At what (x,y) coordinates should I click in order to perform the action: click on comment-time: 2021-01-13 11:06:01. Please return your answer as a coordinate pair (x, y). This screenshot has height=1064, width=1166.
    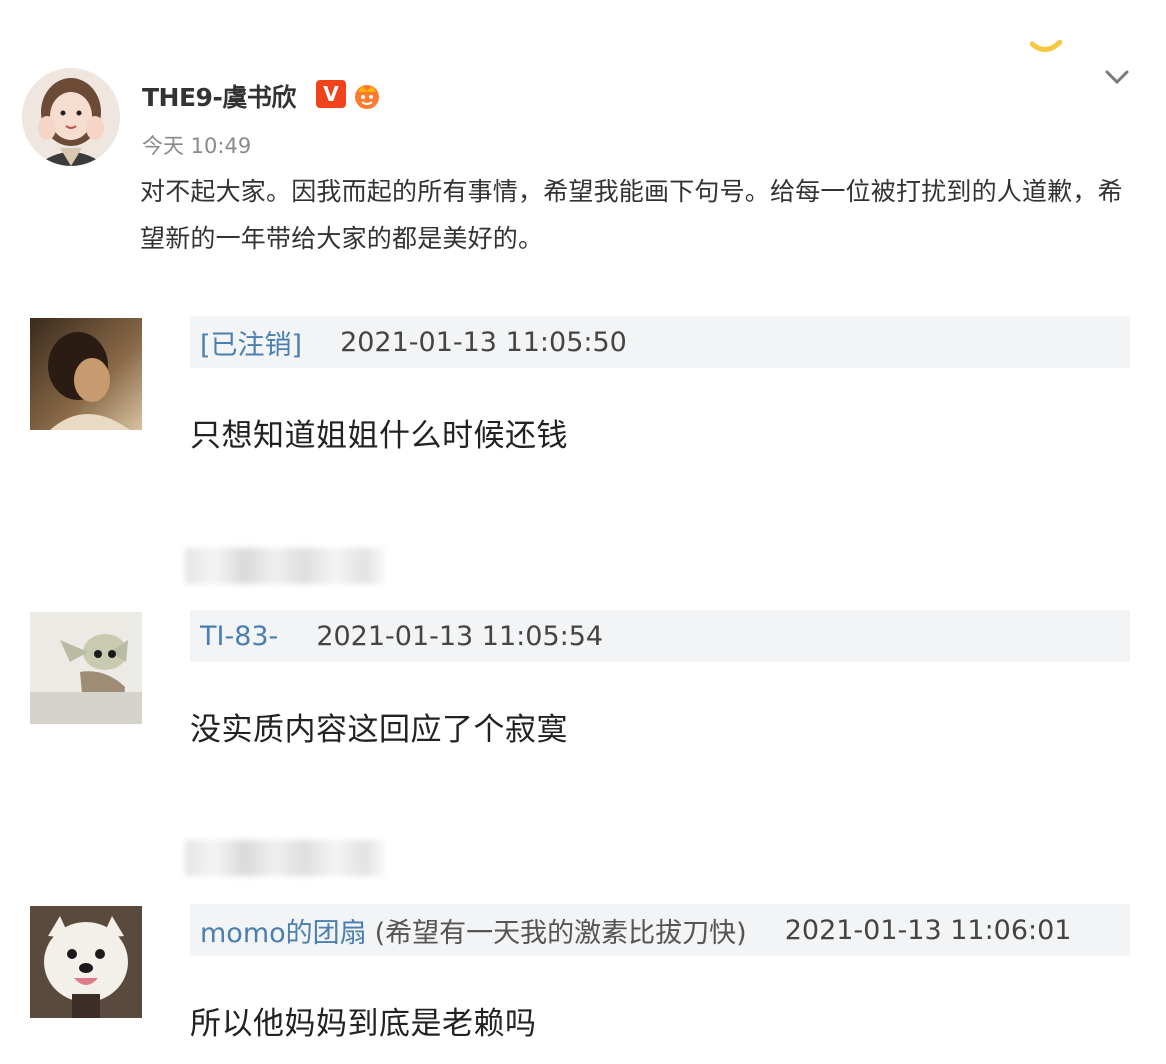
    Looking at the image, I should click on (928, 930).